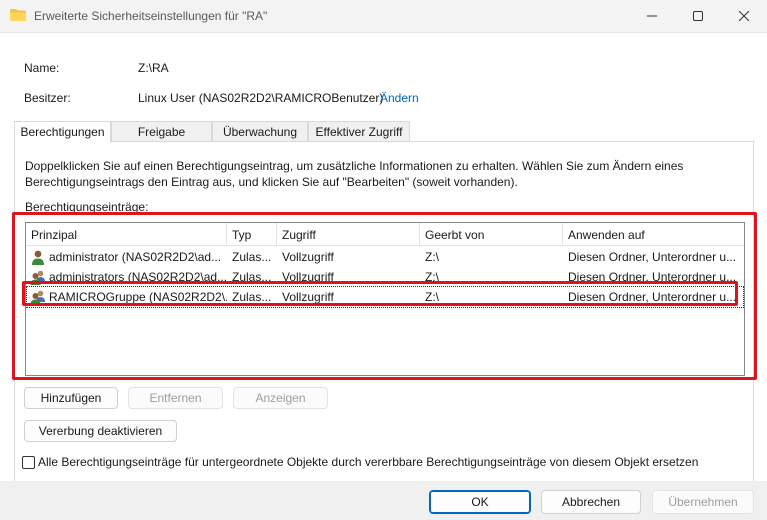  I want to click on owner-label: Besitzer:, so click(47, 98).